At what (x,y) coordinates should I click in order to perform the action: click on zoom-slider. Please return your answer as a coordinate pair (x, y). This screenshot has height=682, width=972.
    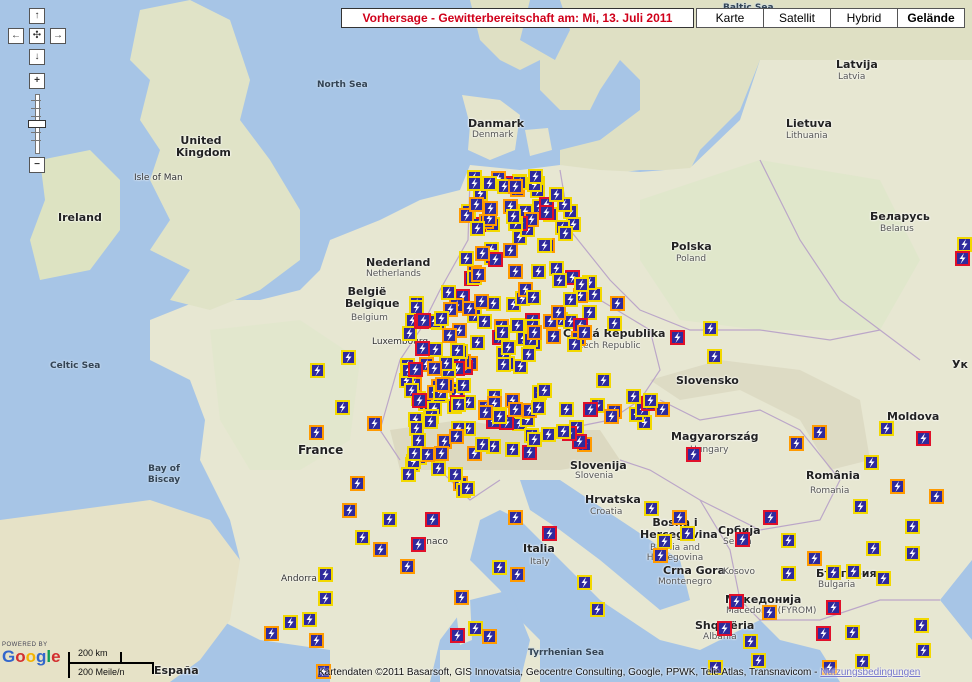
    Looking at the image, I should click on (37, 124).